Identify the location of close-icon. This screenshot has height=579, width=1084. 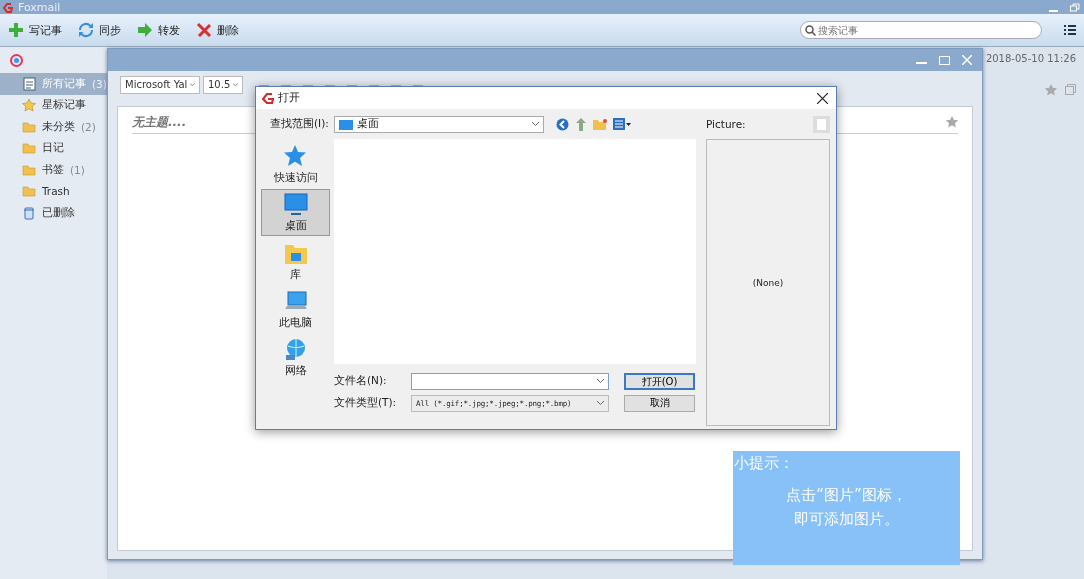
(822, 98).